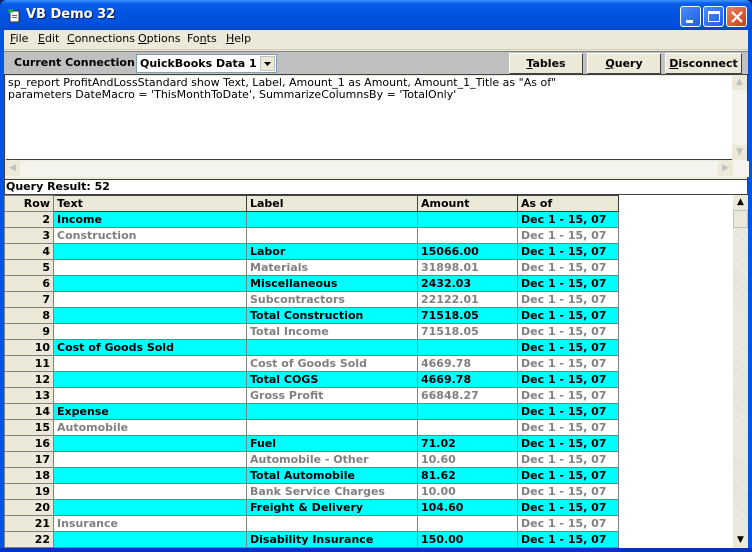 Image resolution: width=752 pixels, height=552 pixels. I want to click on tables-button: Tables, so click(546, 63).